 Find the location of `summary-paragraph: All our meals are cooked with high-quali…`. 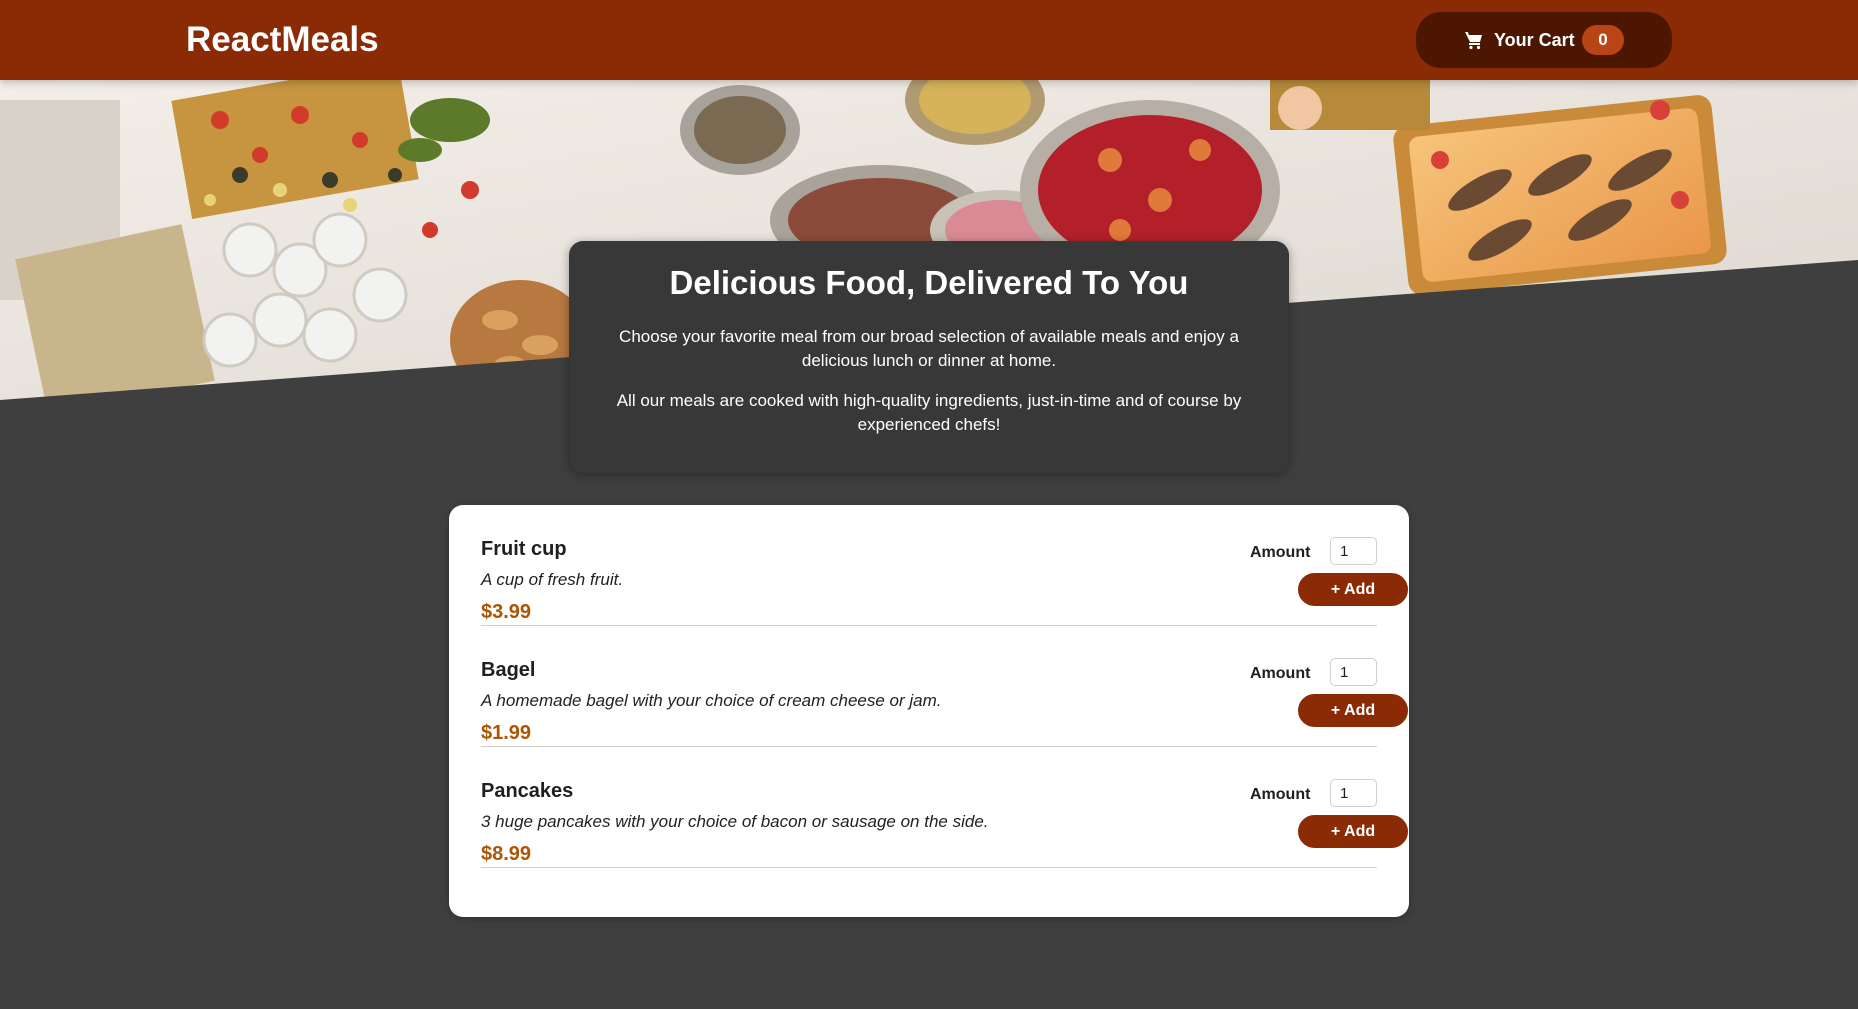

summary-paragraph: All our meals are cooked with high-quali… is located at coordinates (929, 412).